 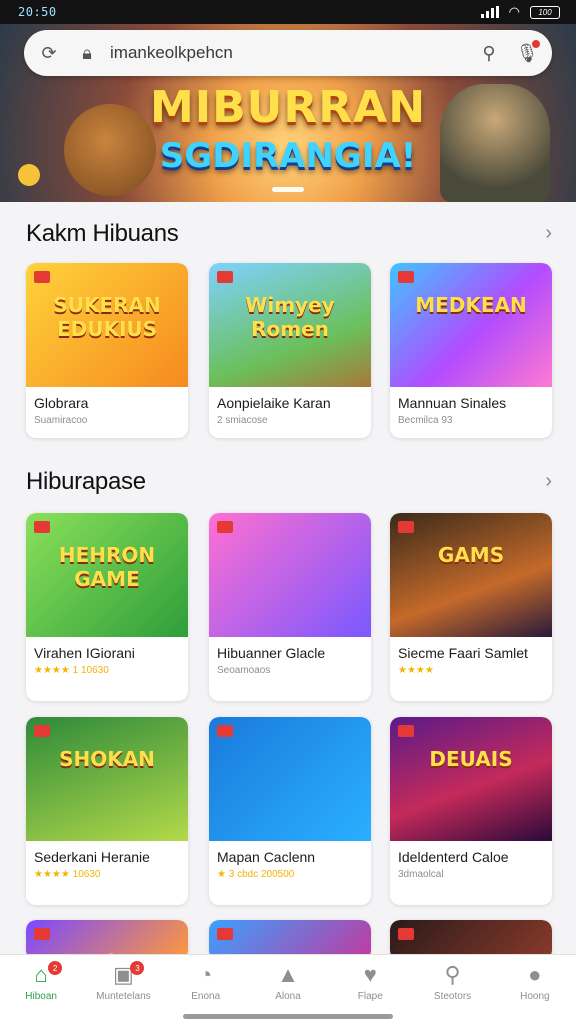 I want to click on nav-item: ⌂ 2 Hiboan, so click(x=41, y=992).